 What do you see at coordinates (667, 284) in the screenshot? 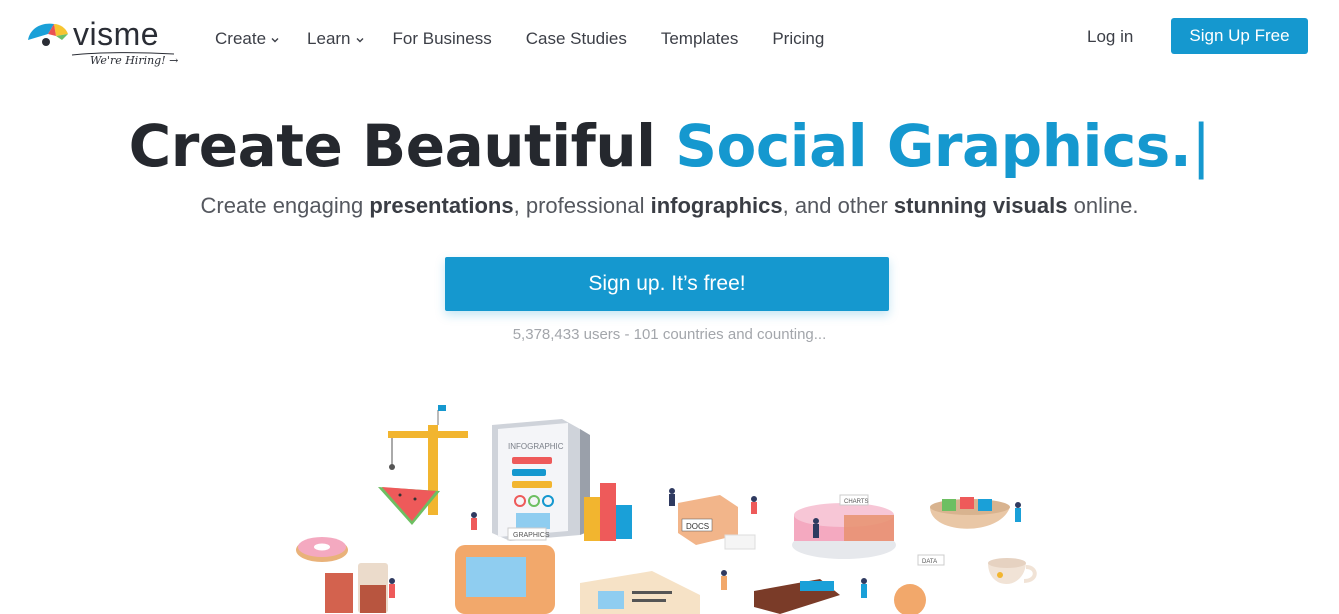
I see `signup-cta-button: Sign up. It’s free!` at bounding box center [667, 284].